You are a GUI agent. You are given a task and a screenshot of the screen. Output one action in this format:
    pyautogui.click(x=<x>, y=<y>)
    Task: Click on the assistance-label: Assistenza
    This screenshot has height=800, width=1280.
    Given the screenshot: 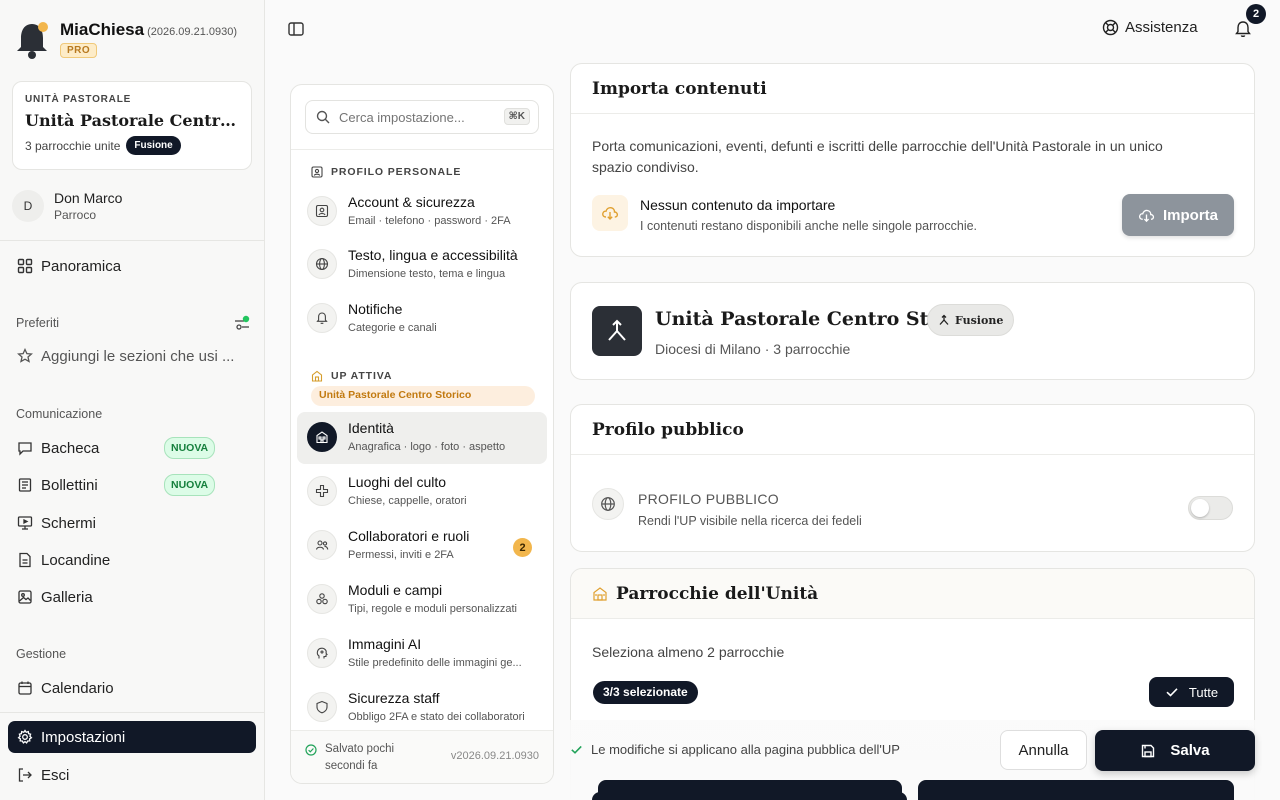 What is the action you would take?
    pyautogui.click(x=1161, y=27)
    